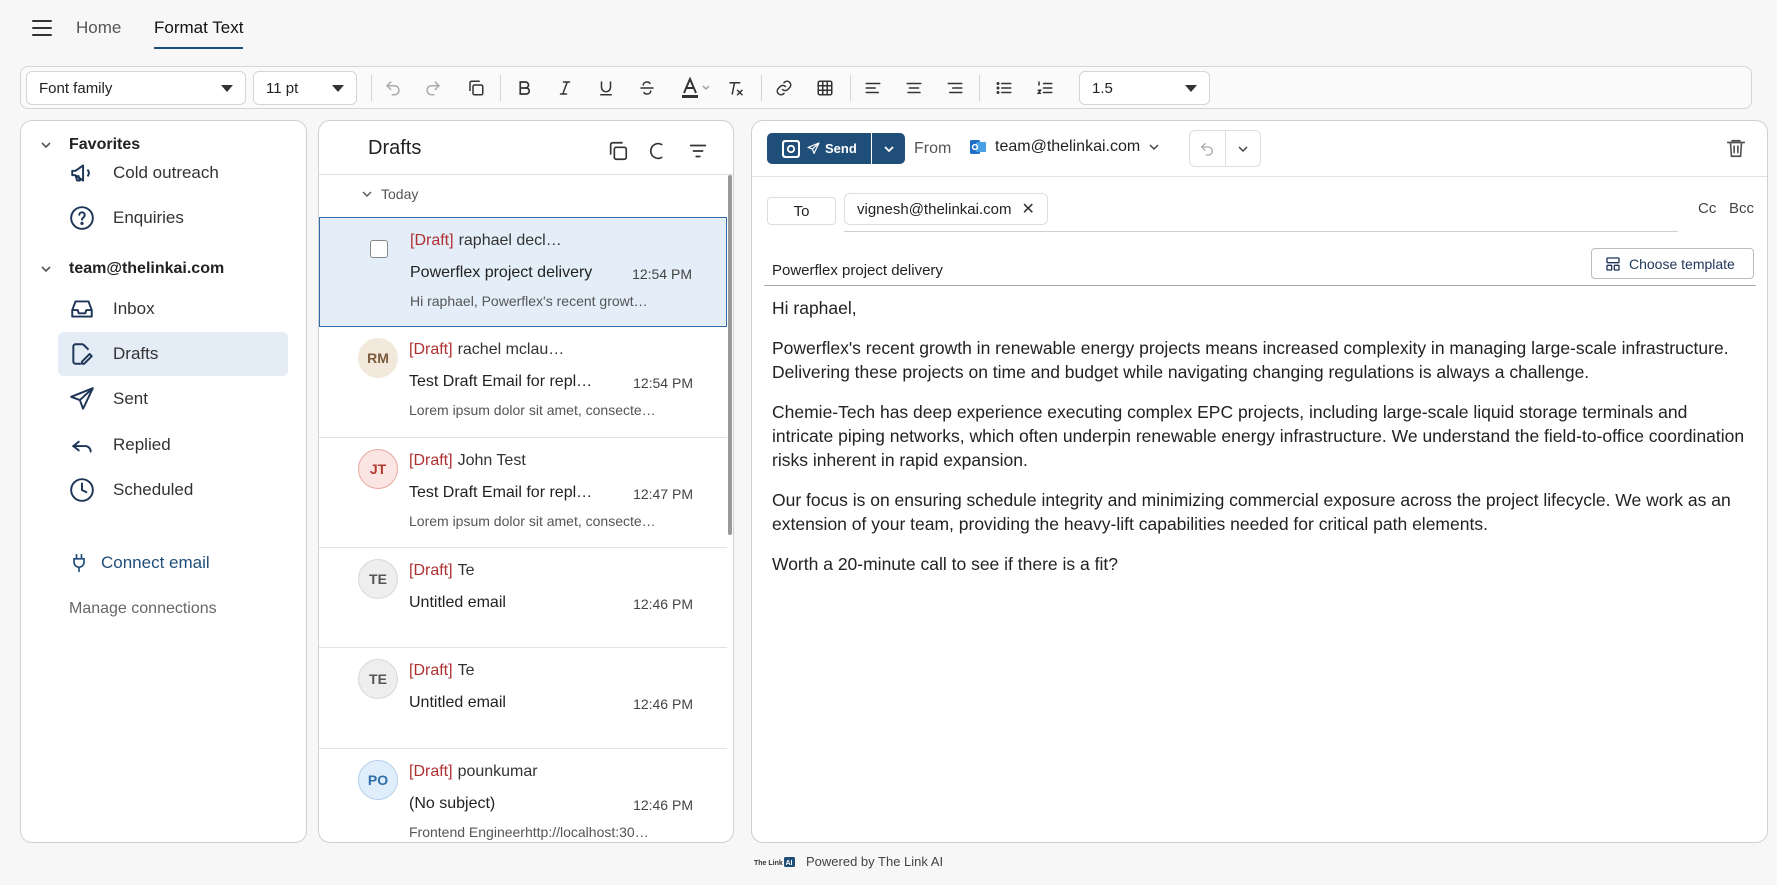 The image size is (1777, 885). What do you see at coordinates (473, 772) in the screenshot?
I see `draft-sender: [Draft] pounkumar` at bounding box center [473, 772].